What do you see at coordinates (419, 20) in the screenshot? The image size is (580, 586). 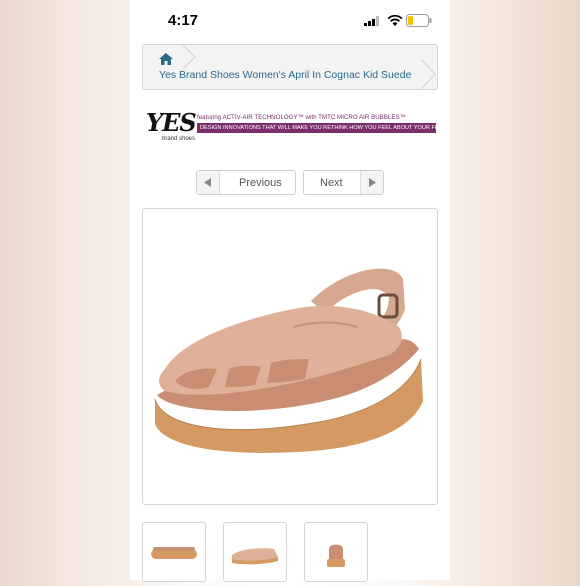 I see `battery-icon` at bounding box center [419, 20].